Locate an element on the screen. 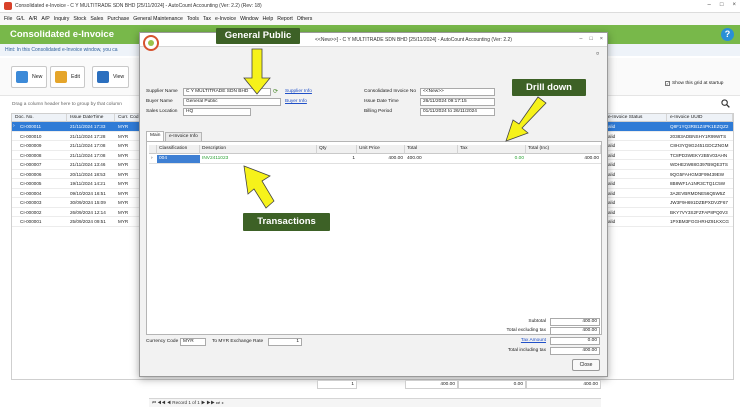  cell-einvoice-uuid: C8H3YQ9G2451GDCZNGM is located at coordinates (700, 145).